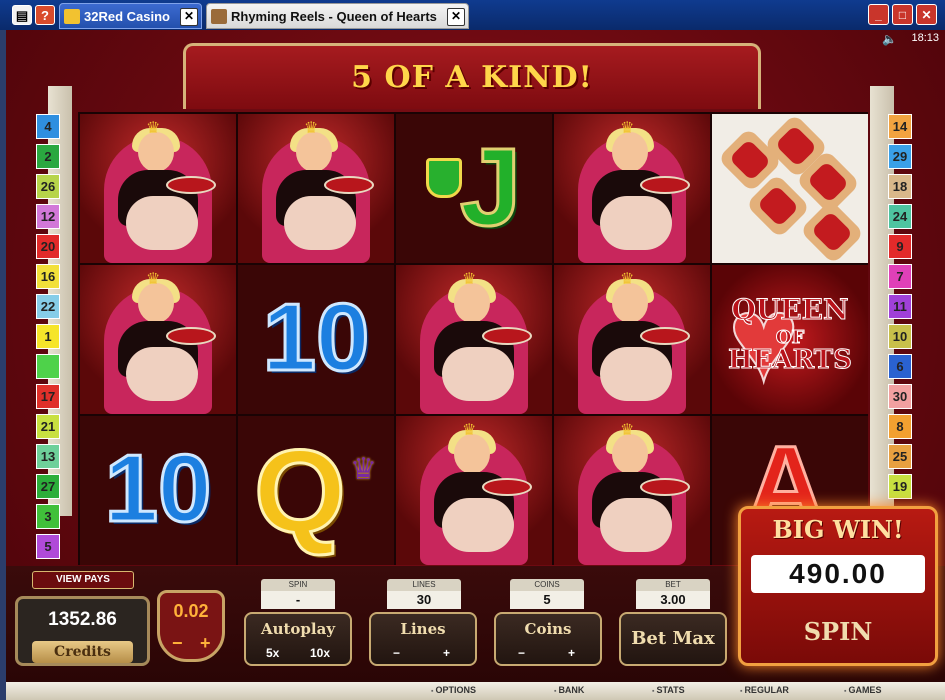 This screenshot has width=945, height=700. Describe the element at coordinates (177, 643) in the screenshot. I see `coin-decrease-button: −` at that location.